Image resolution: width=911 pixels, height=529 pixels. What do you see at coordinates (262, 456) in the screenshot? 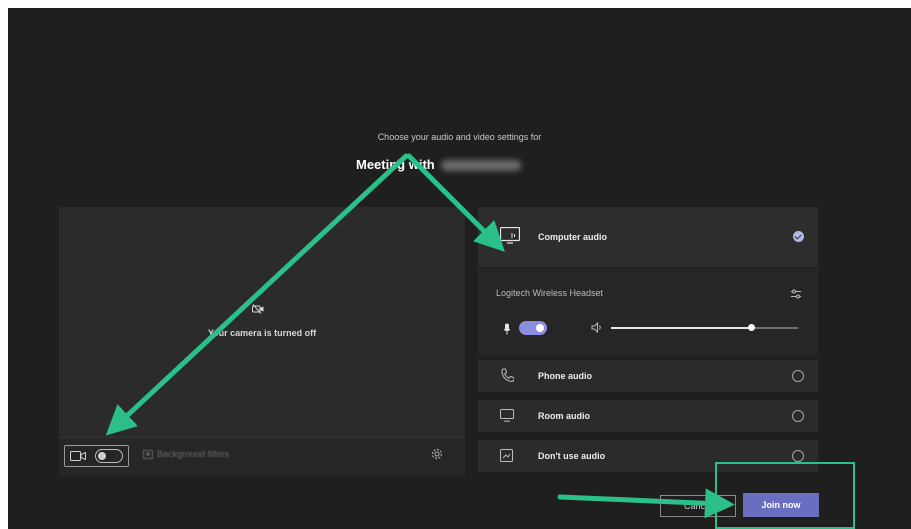
I see `preview-toolbar: Background filters` at bounding box center [262, 456].